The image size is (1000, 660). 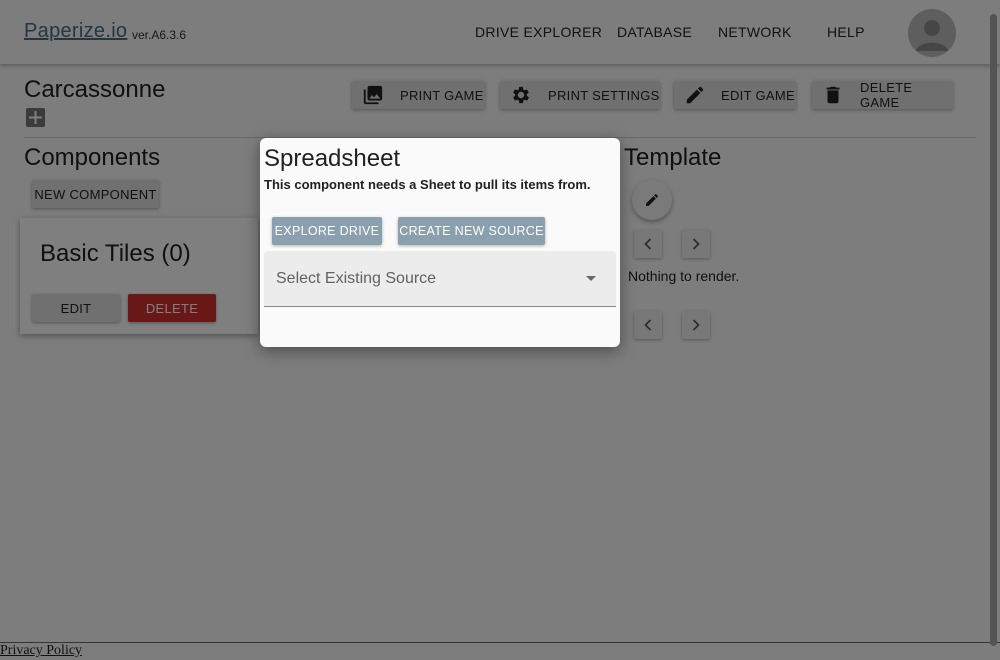 What do you see at coordinates (440, 279) in the screenshot?
I see `existing-source-select: Select Existing Source` at bounding box center [440, 279].